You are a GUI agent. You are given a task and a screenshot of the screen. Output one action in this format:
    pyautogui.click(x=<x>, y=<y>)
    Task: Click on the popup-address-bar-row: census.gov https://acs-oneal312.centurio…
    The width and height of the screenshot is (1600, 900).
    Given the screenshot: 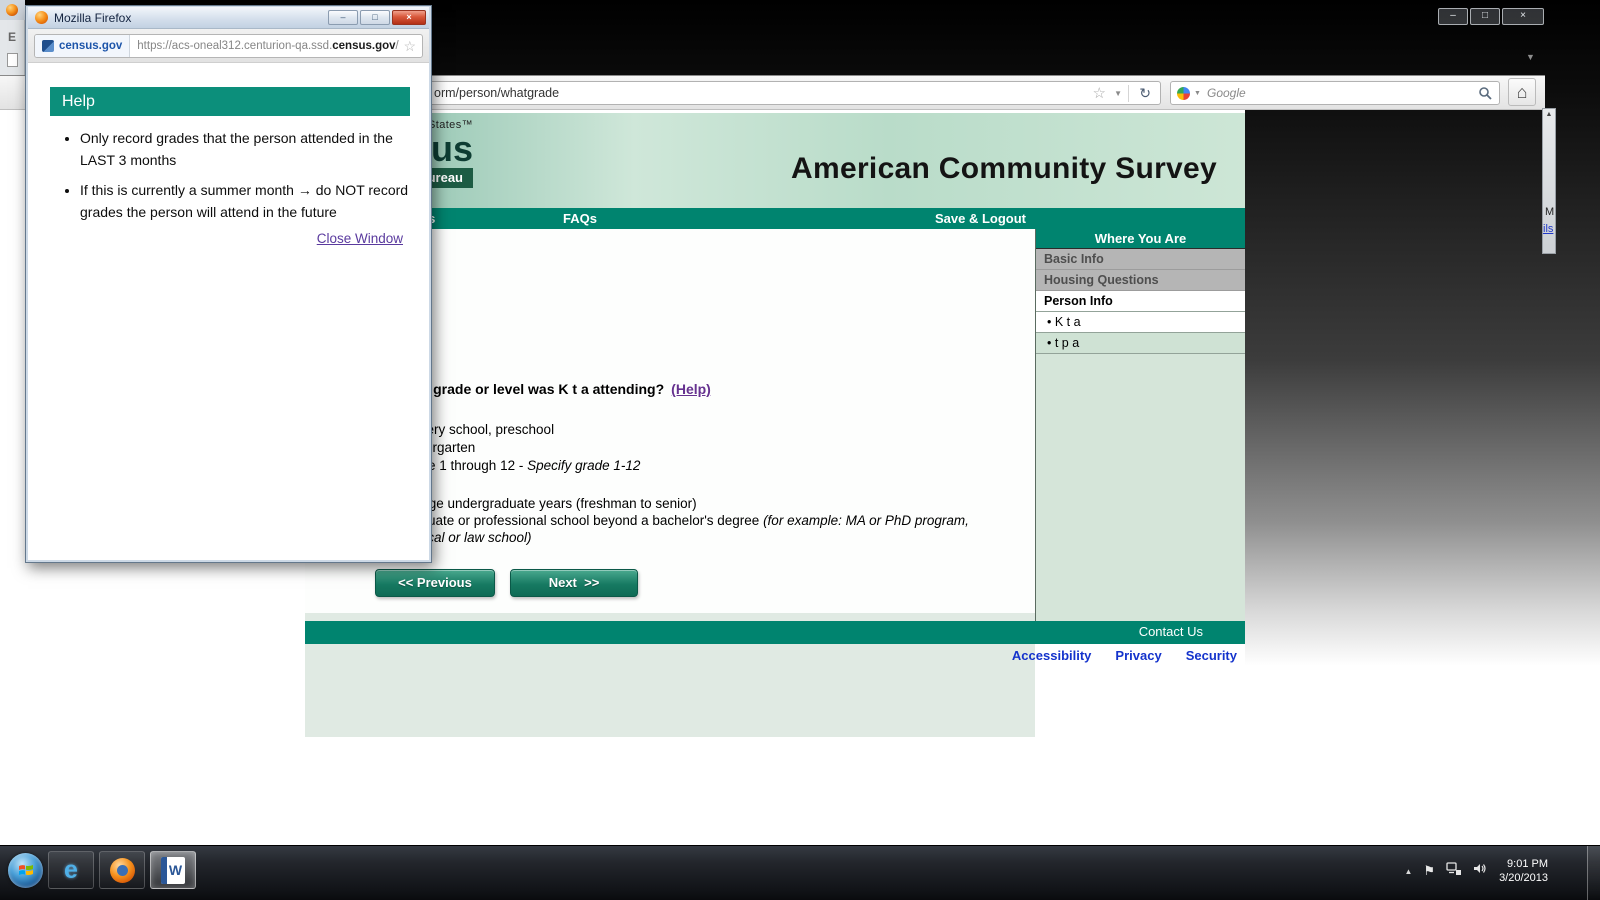 What is the action you would take?
    pyautogui.click(x=228, y=46)
    